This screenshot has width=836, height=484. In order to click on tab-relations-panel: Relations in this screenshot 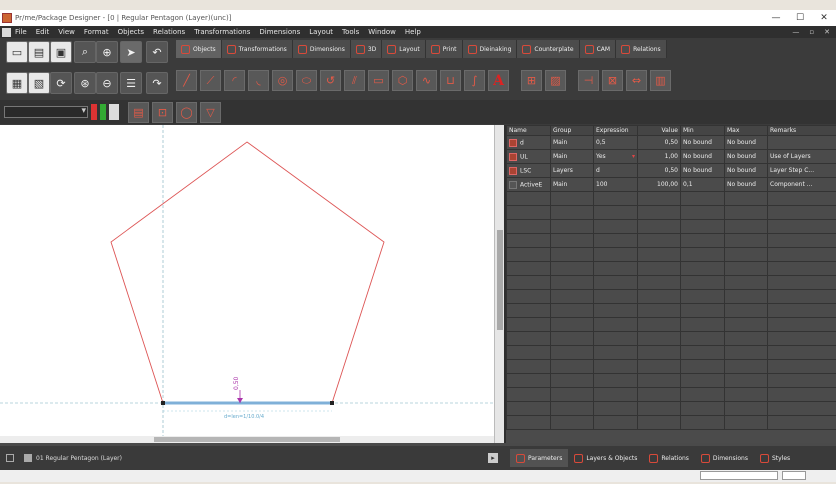, I will do `click(669, 458)`.